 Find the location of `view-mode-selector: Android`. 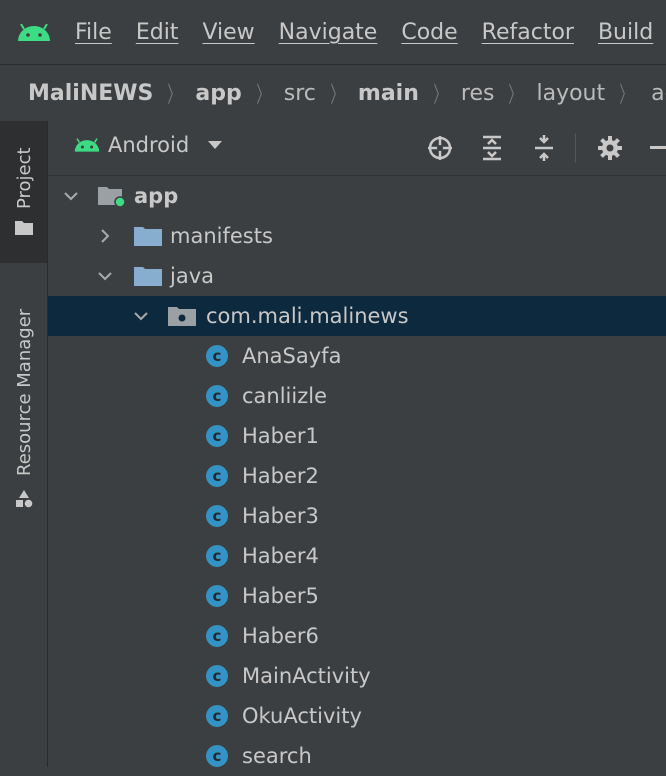

view-mode-selector: Android is located at coordinates (148, 145).